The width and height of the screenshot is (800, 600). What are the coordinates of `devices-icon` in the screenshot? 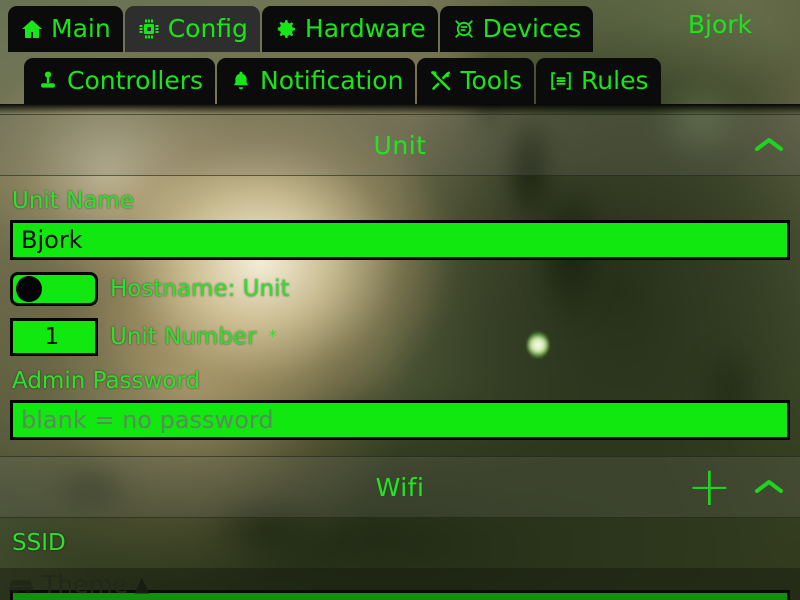 It's located at (464, 29).